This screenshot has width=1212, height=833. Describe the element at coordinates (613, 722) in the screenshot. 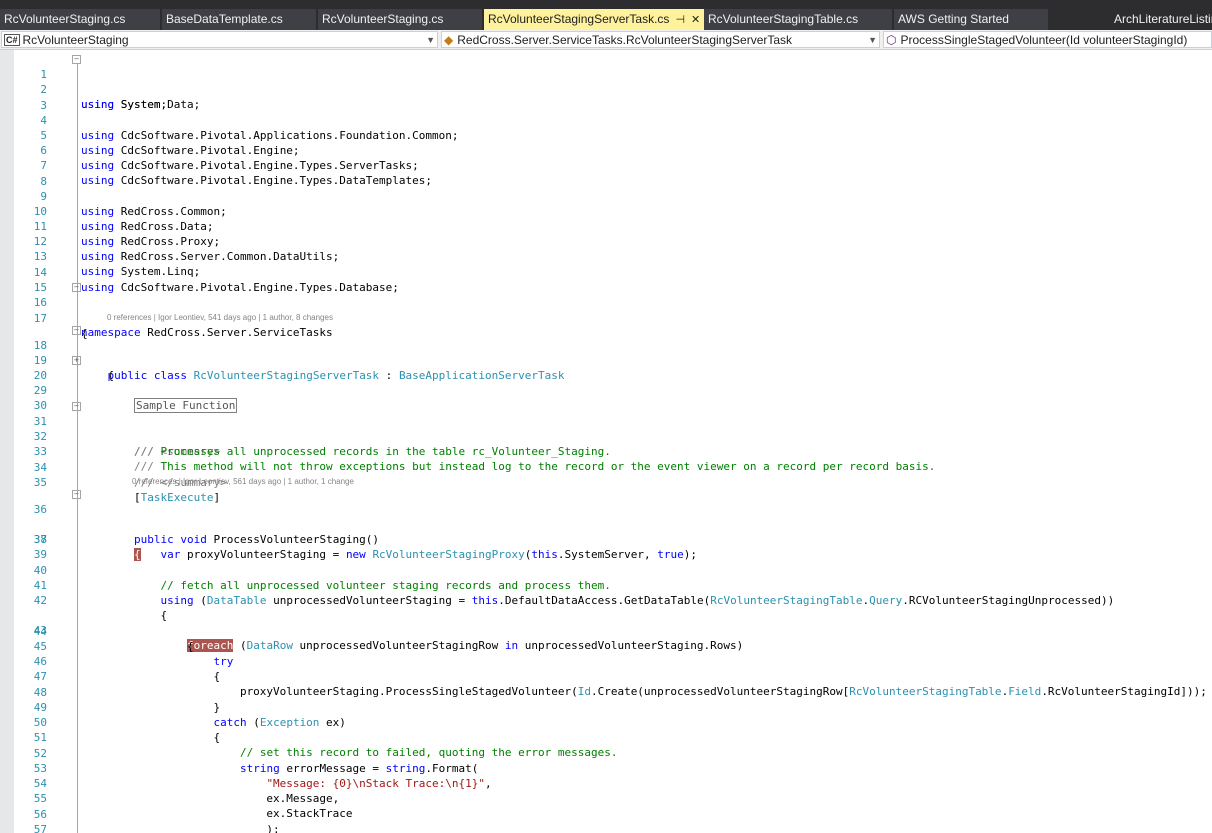

I see `code-line: 50 {` at that location.